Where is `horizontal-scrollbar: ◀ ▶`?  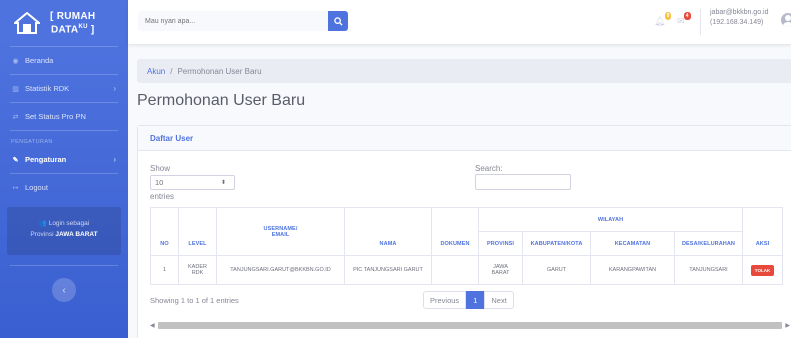
horizontal-scrollbar: ◀ ▶ is located at coordinates (470, 325).